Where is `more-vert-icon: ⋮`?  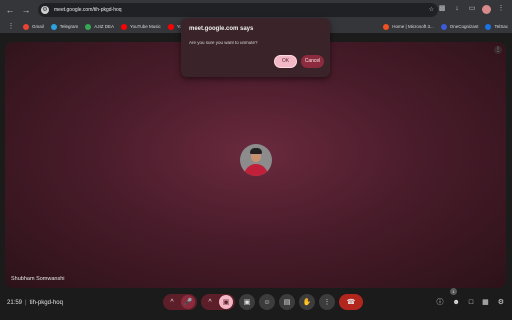
more-vert-icon: ⋮ is located at coordinates (327, 302).